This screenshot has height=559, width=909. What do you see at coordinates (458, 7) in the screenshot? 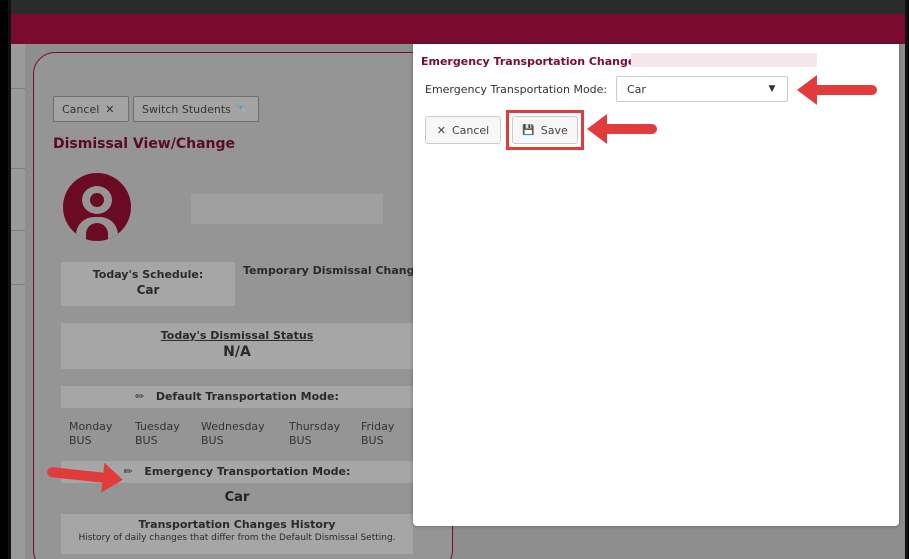
I see `window-top-strip` at bounding box center [458, 7].